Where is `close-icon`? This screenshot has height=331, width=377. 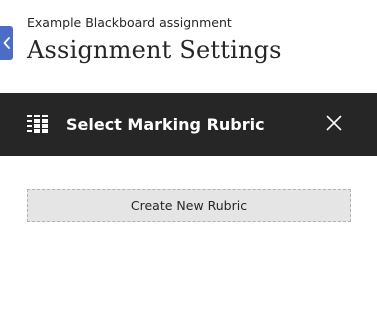 close-icon is located at coordinates (334, 125).